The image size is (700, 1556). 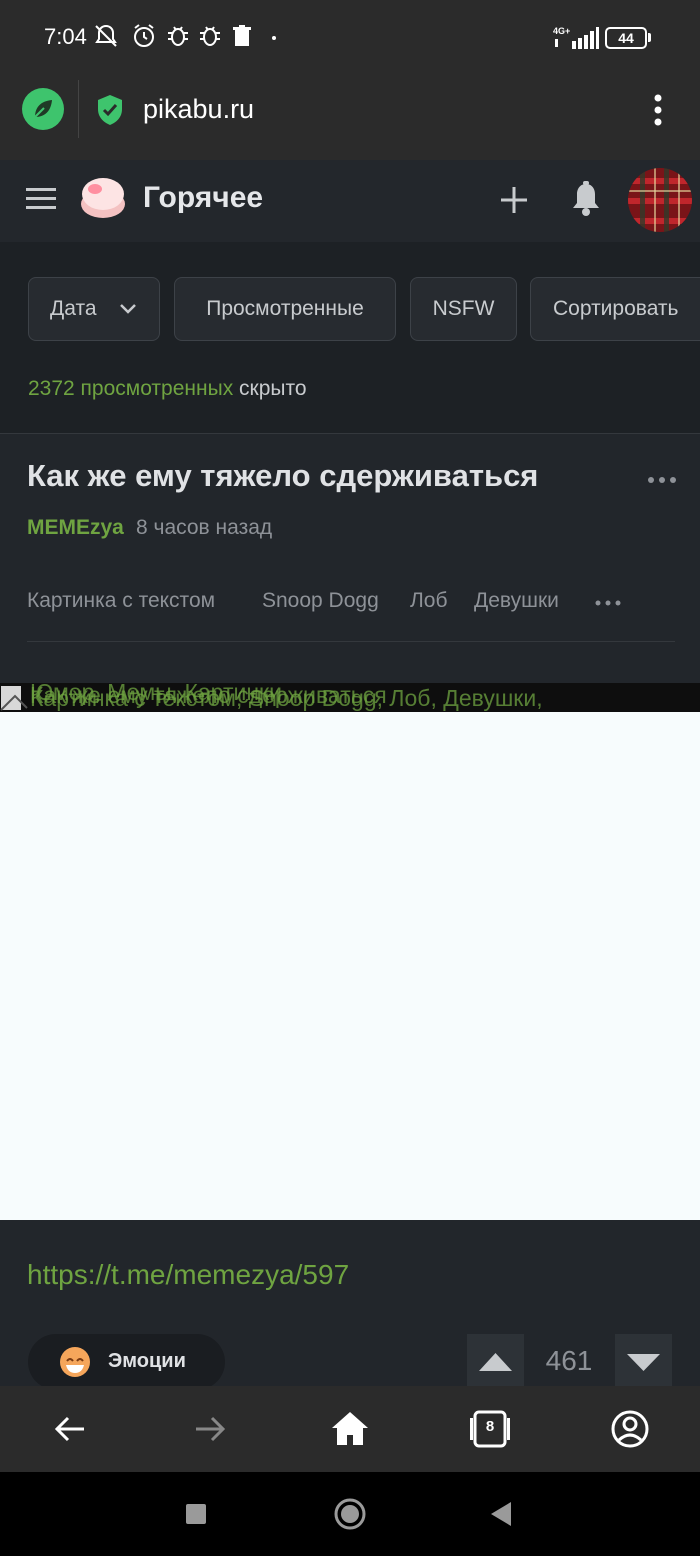 I want to click on bug-icon, so click(x=178, y=36).